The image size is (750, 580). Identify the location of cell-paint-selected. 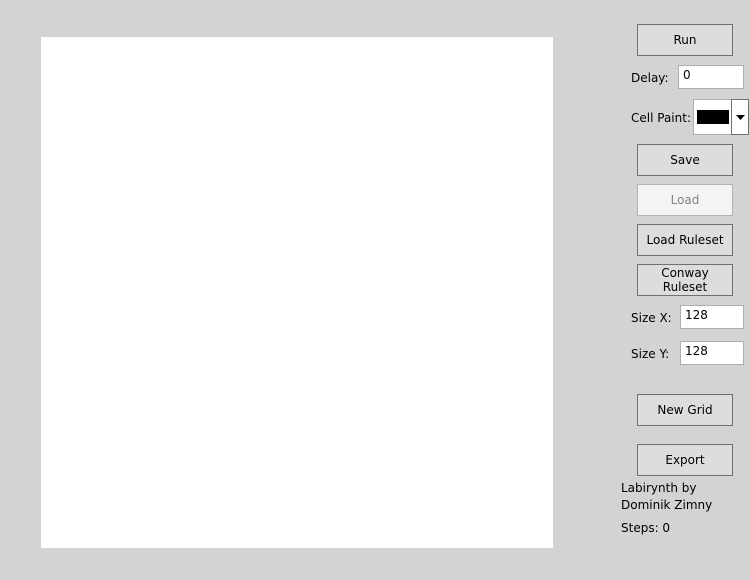
(712, 117).